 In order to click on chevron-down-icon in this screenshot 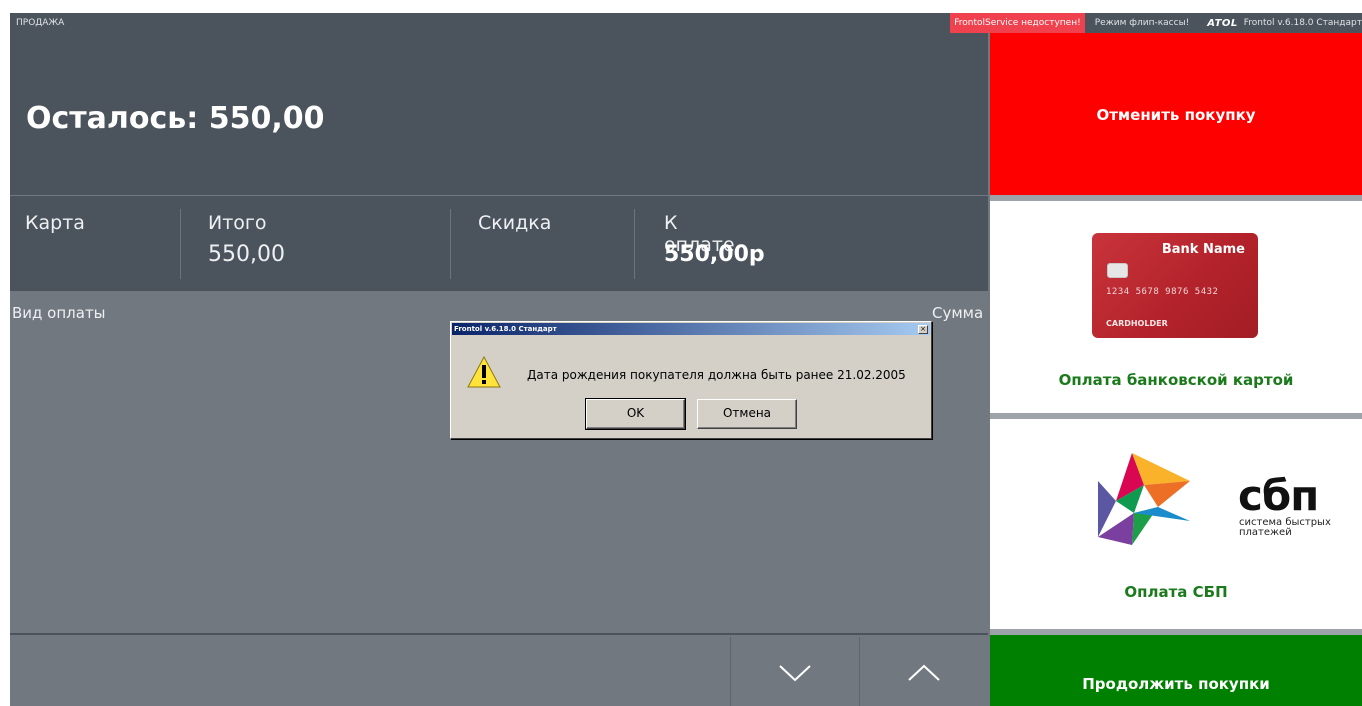, I will do `click(795, 672)`.